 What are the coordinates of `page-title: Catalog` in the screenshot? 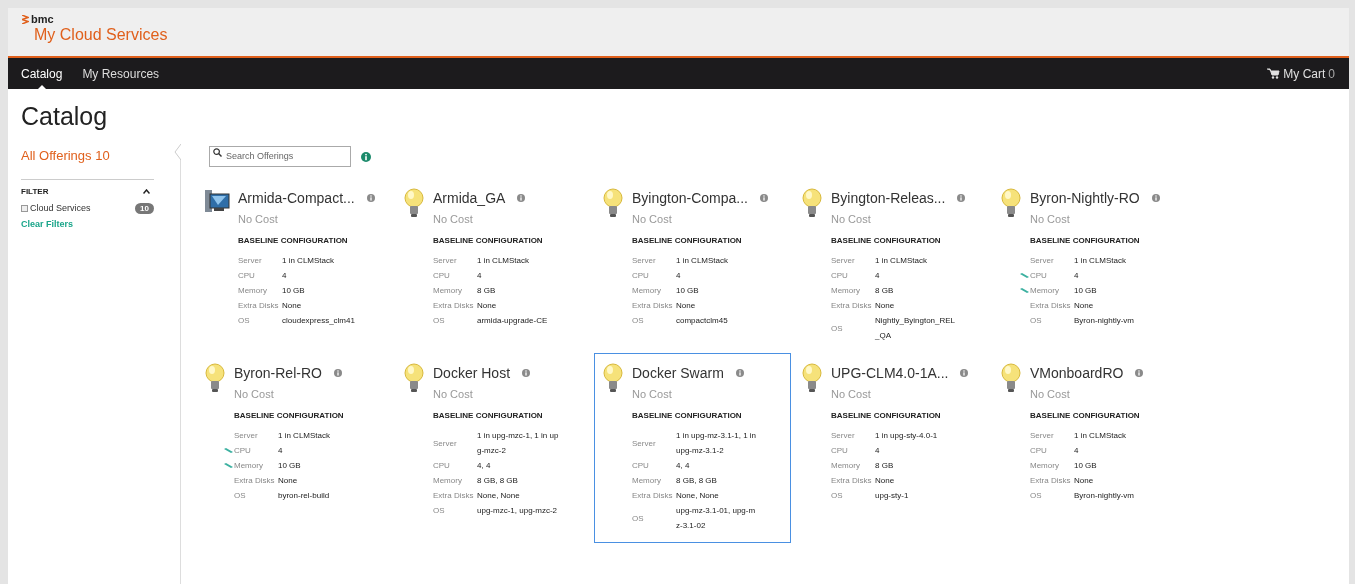 It's located at (65, 116).